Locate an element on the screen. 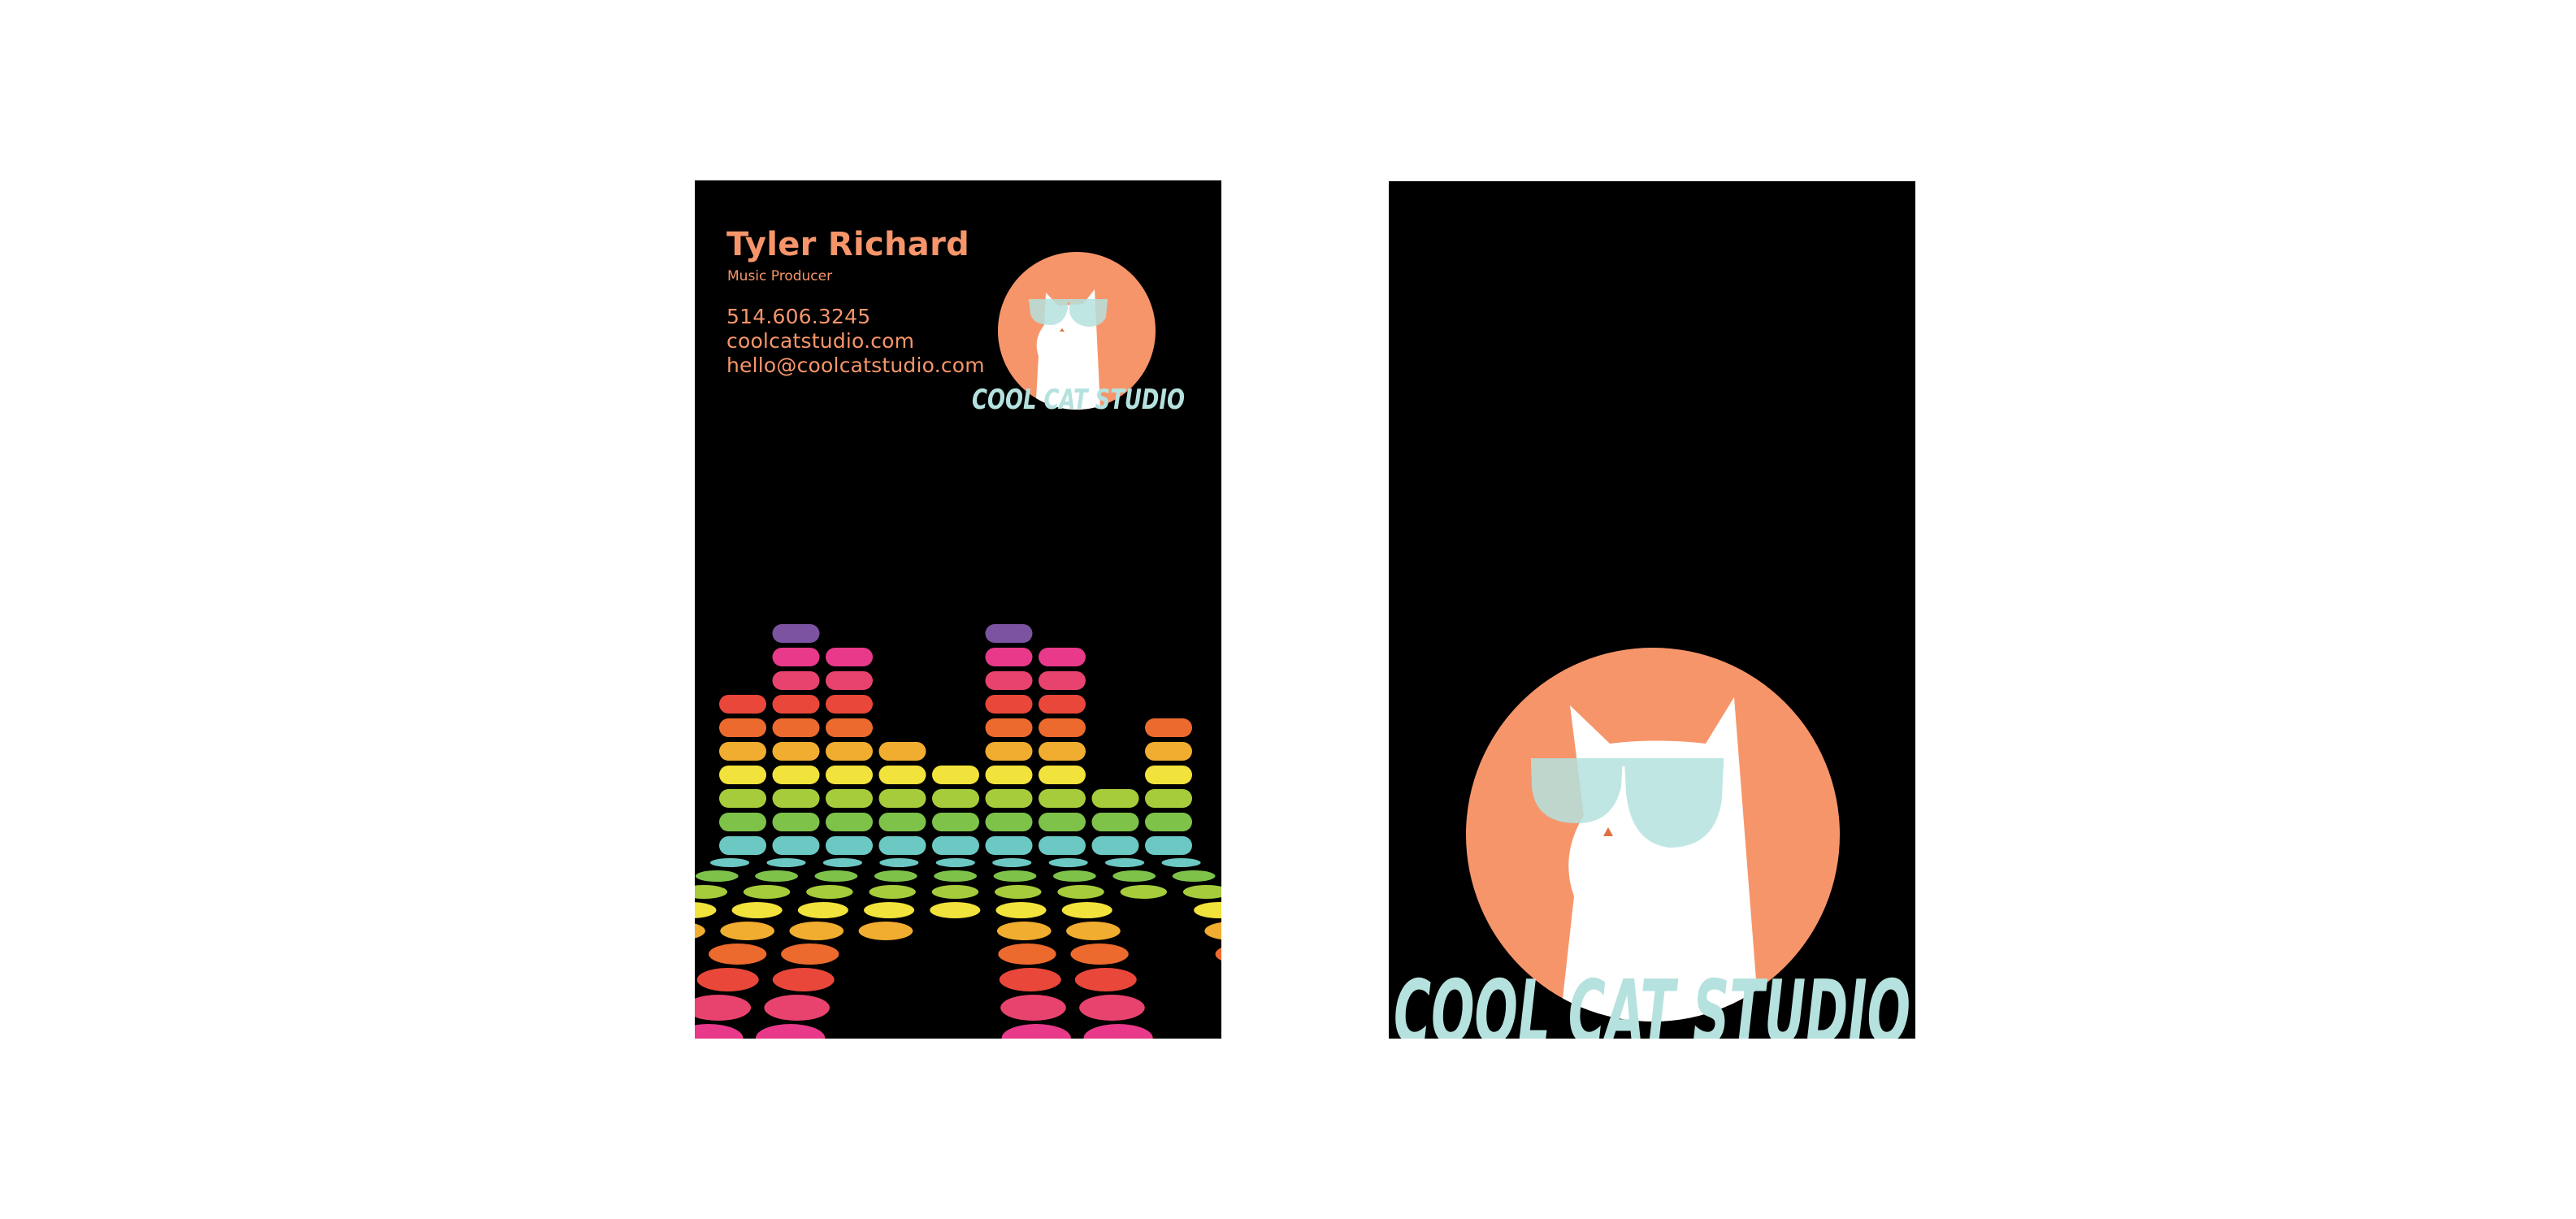  business-card-back: COOL CAT STUDIO is located at coordinates (1652, 610).